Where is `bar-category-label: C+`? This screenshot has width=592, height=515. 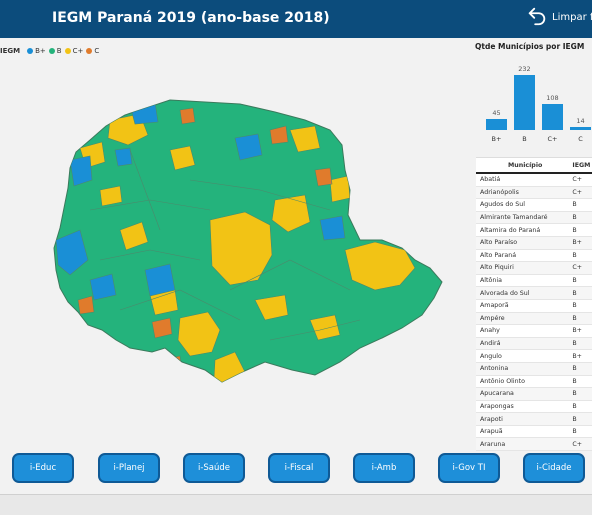
bar-category-label: C+ is located at coordinates (553, 139).